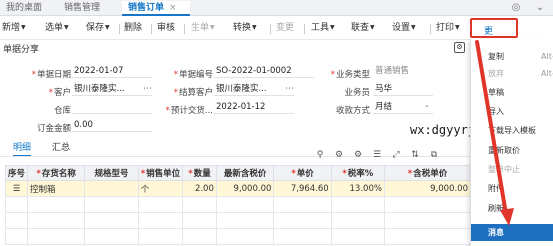  What do you see at coordinates (21, 48) in the screenshot?
I see `doc-share-link: 单据分享` at bounding box center [21, 48].